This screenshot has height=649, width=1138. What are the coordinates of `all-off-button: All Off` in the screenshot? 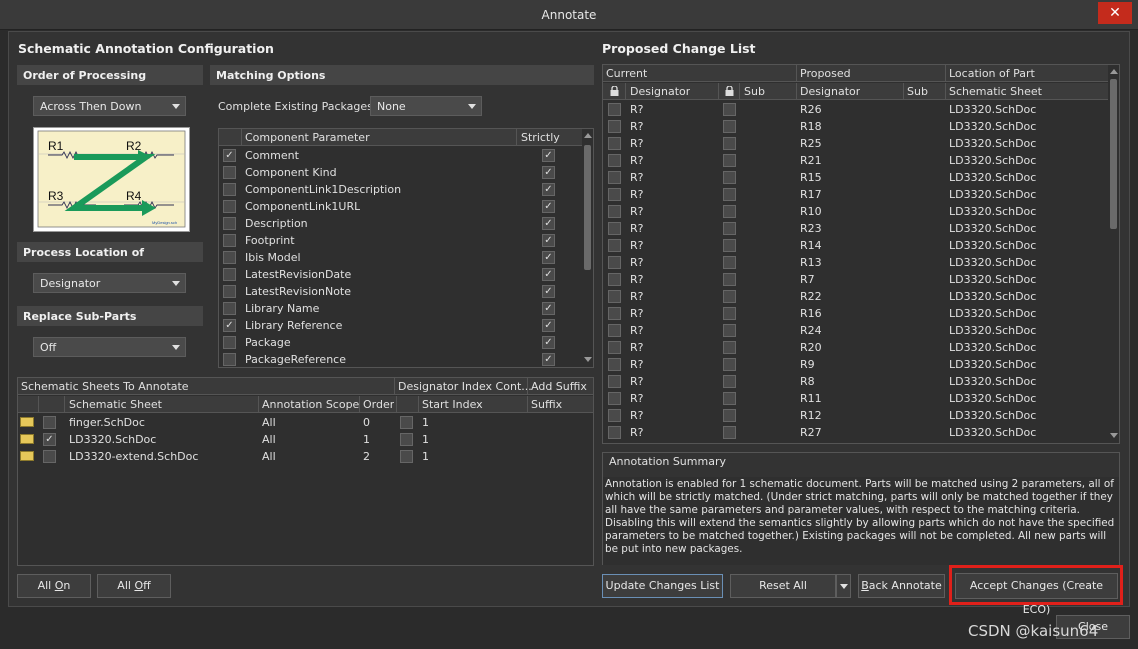 It's located at (134, 586).